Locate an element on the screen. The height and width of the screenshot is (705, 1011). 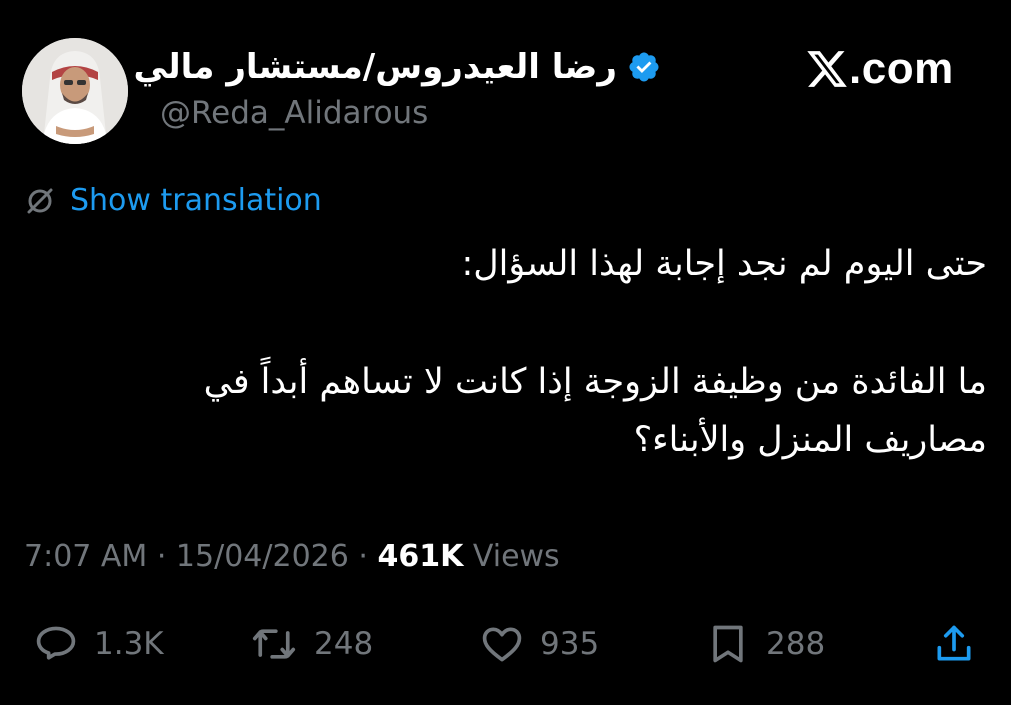
author-avatar is located at coordinates (75, 91).